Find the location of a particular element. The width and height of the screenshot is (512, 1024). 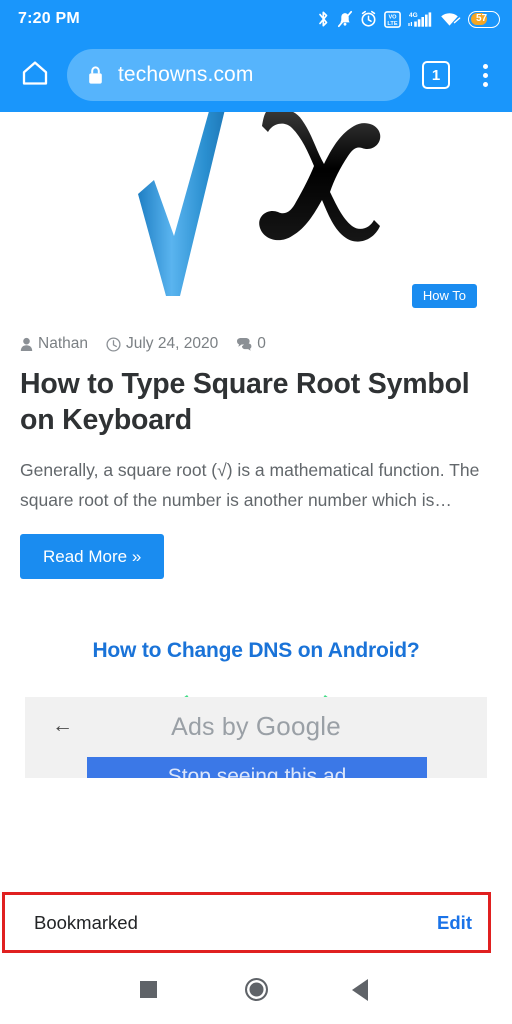

bookmark-status-label: Bookmarked is located at coordinates (86, 922).